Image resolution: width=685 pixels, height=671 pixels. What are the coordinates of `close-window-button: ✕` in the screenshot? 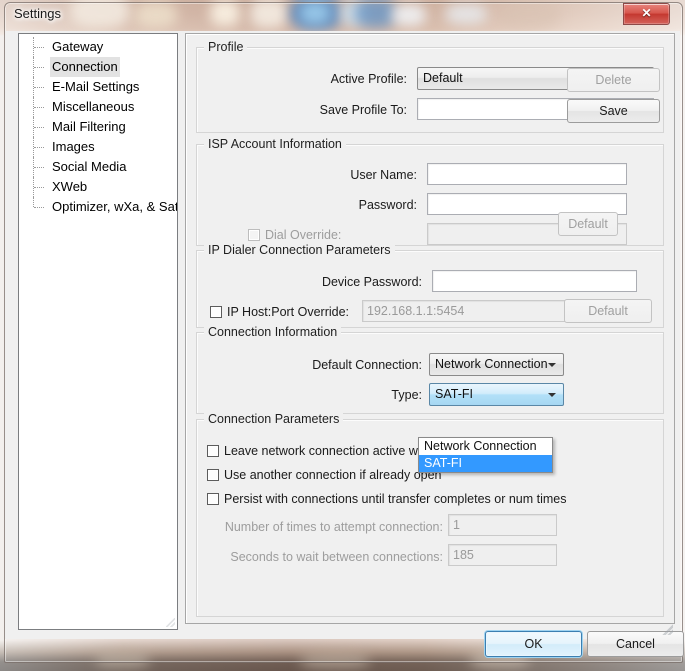 It's located at (646, 14).